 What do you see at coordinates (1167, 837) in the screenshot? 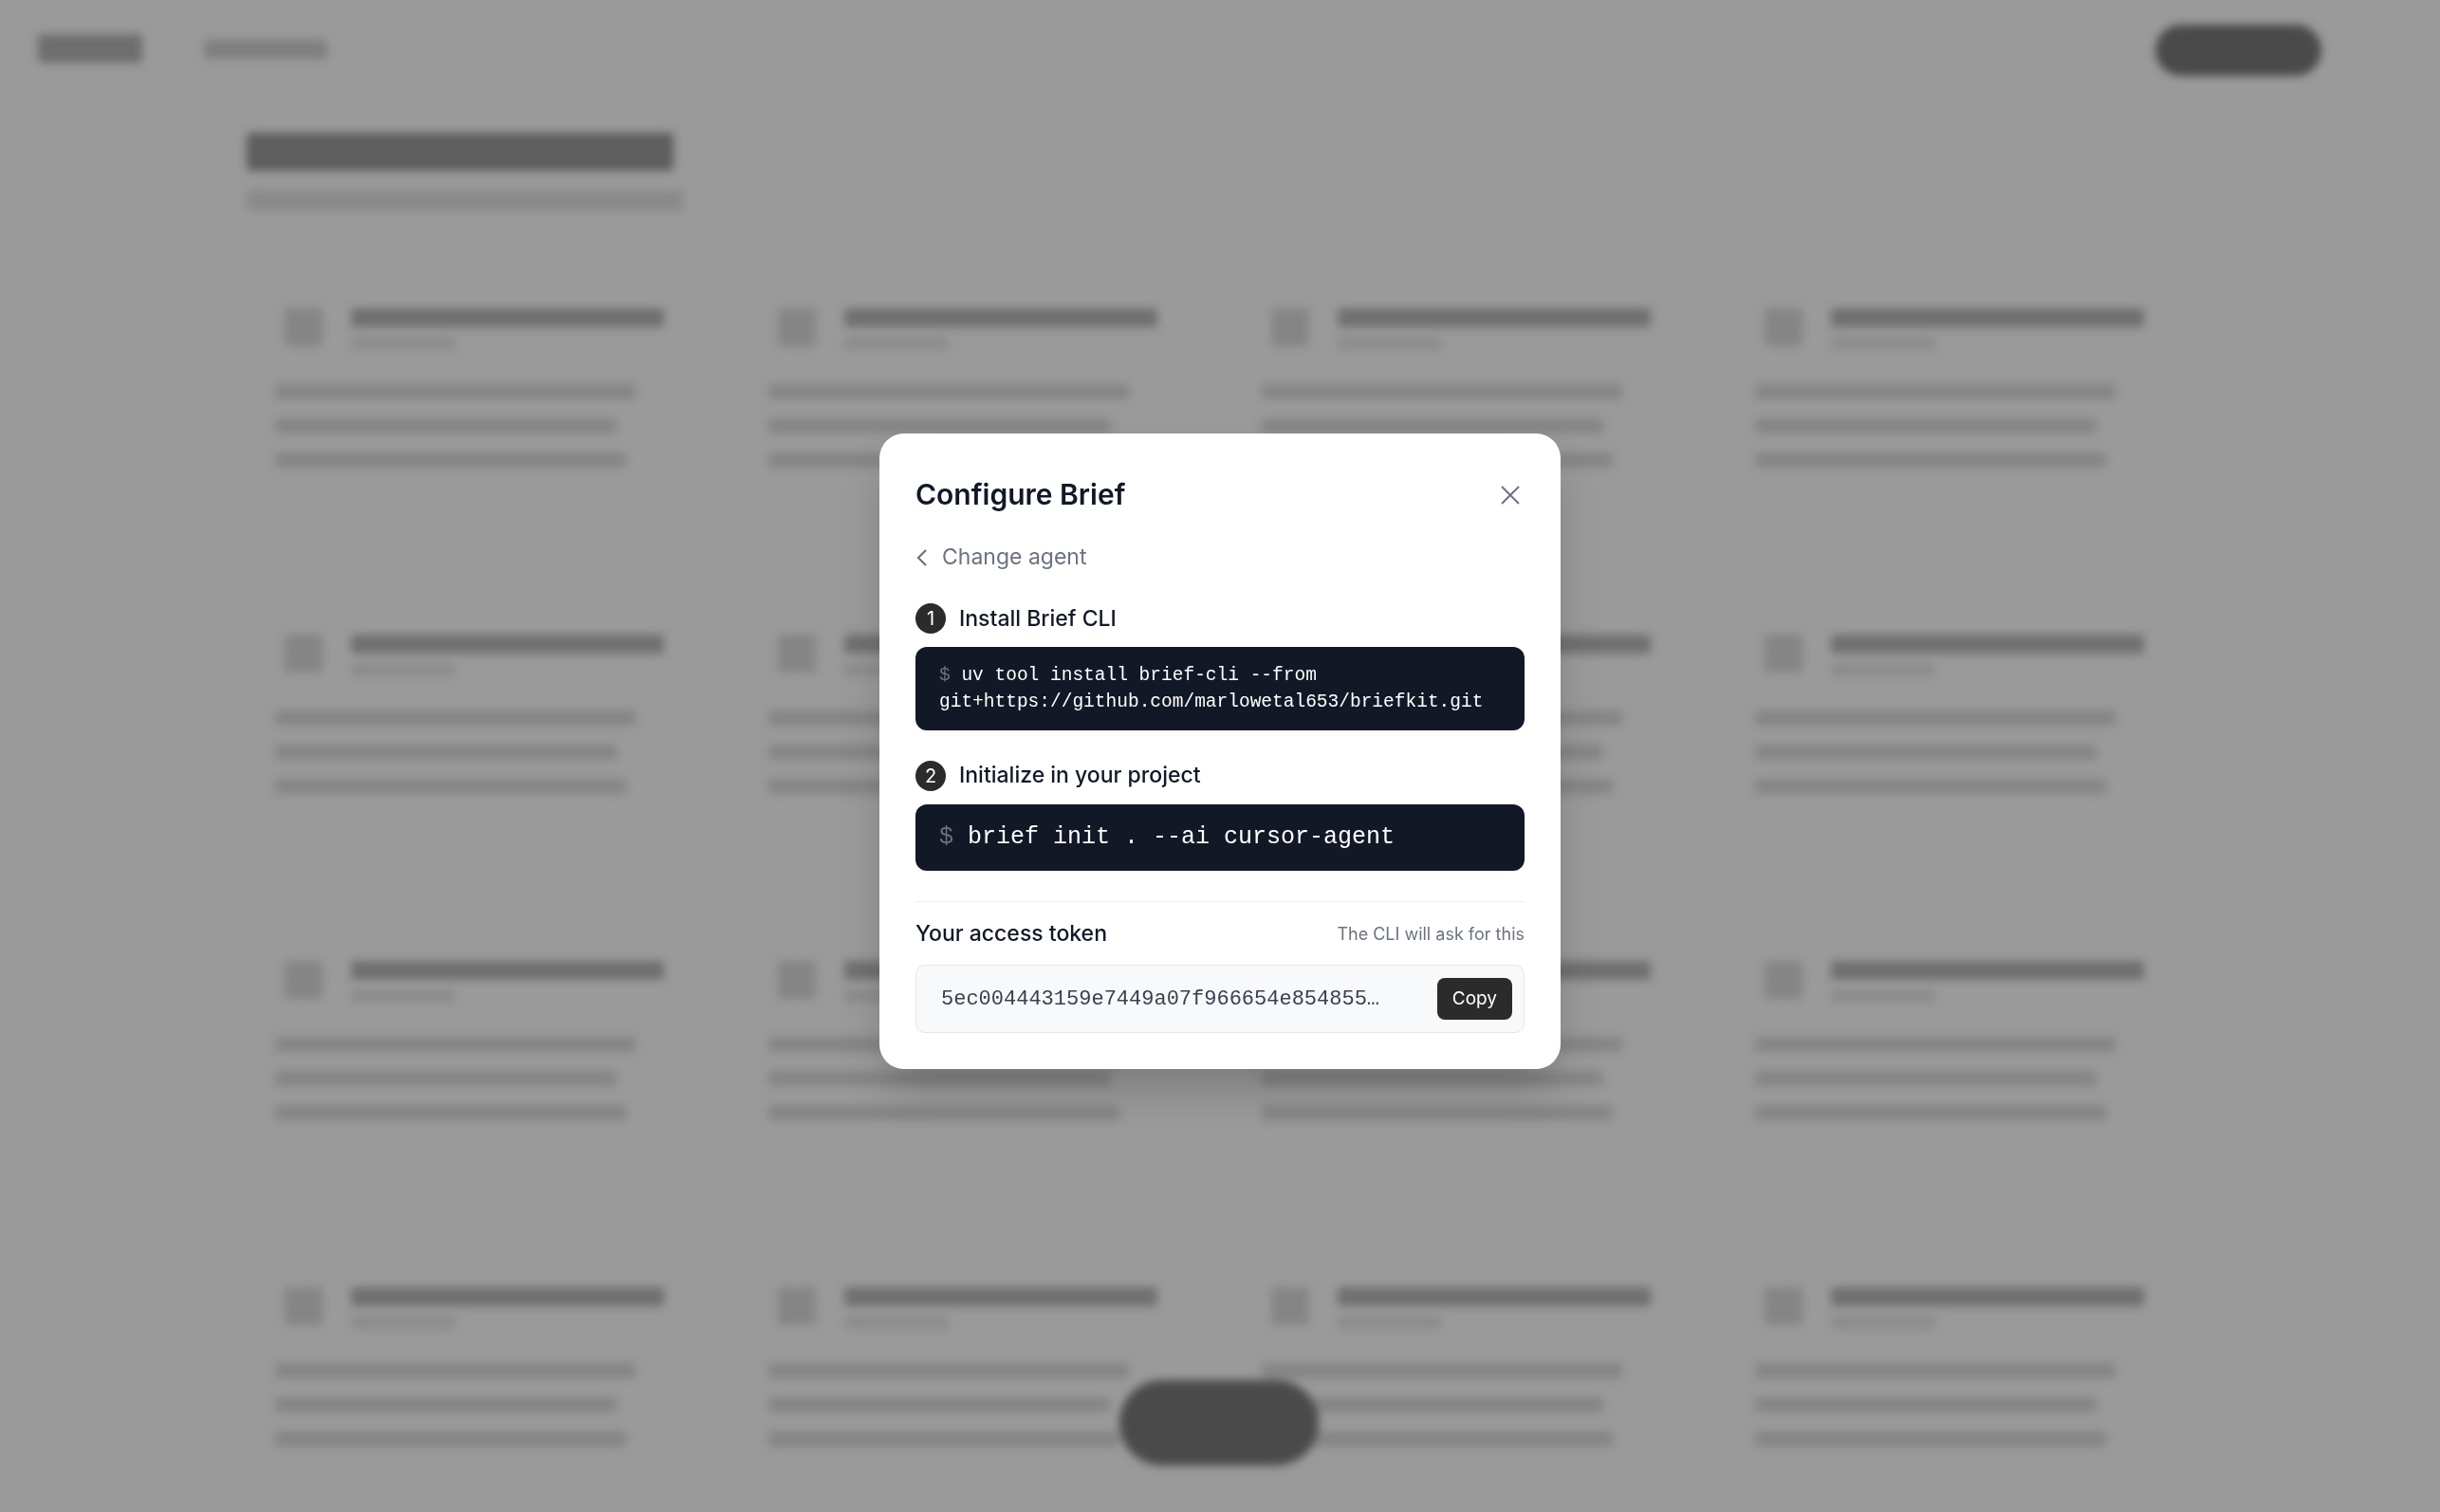
I see `command-line: $ brief init . --ai cursor-agent` at bounding box center [1167, 837].